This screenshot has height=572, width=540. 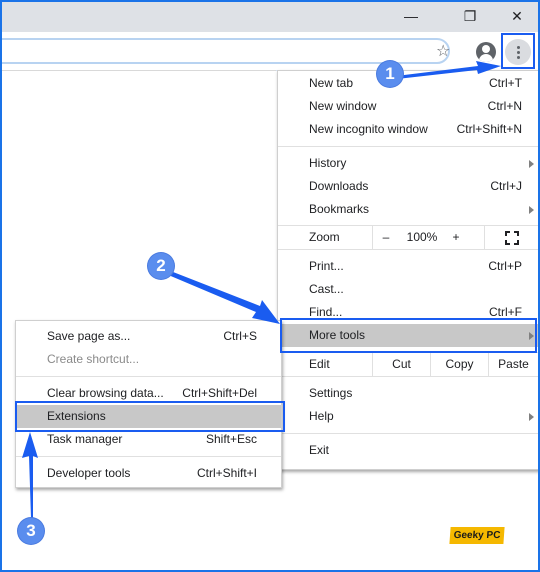 I want to click on zoom-level: 100%, so click(x=422, y=237).